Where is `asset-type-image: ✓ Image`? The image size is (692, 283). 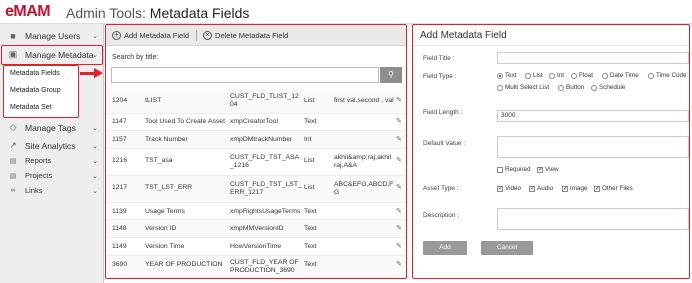 asset-type-image: ✓ Image is located at coordinates (575, 188).